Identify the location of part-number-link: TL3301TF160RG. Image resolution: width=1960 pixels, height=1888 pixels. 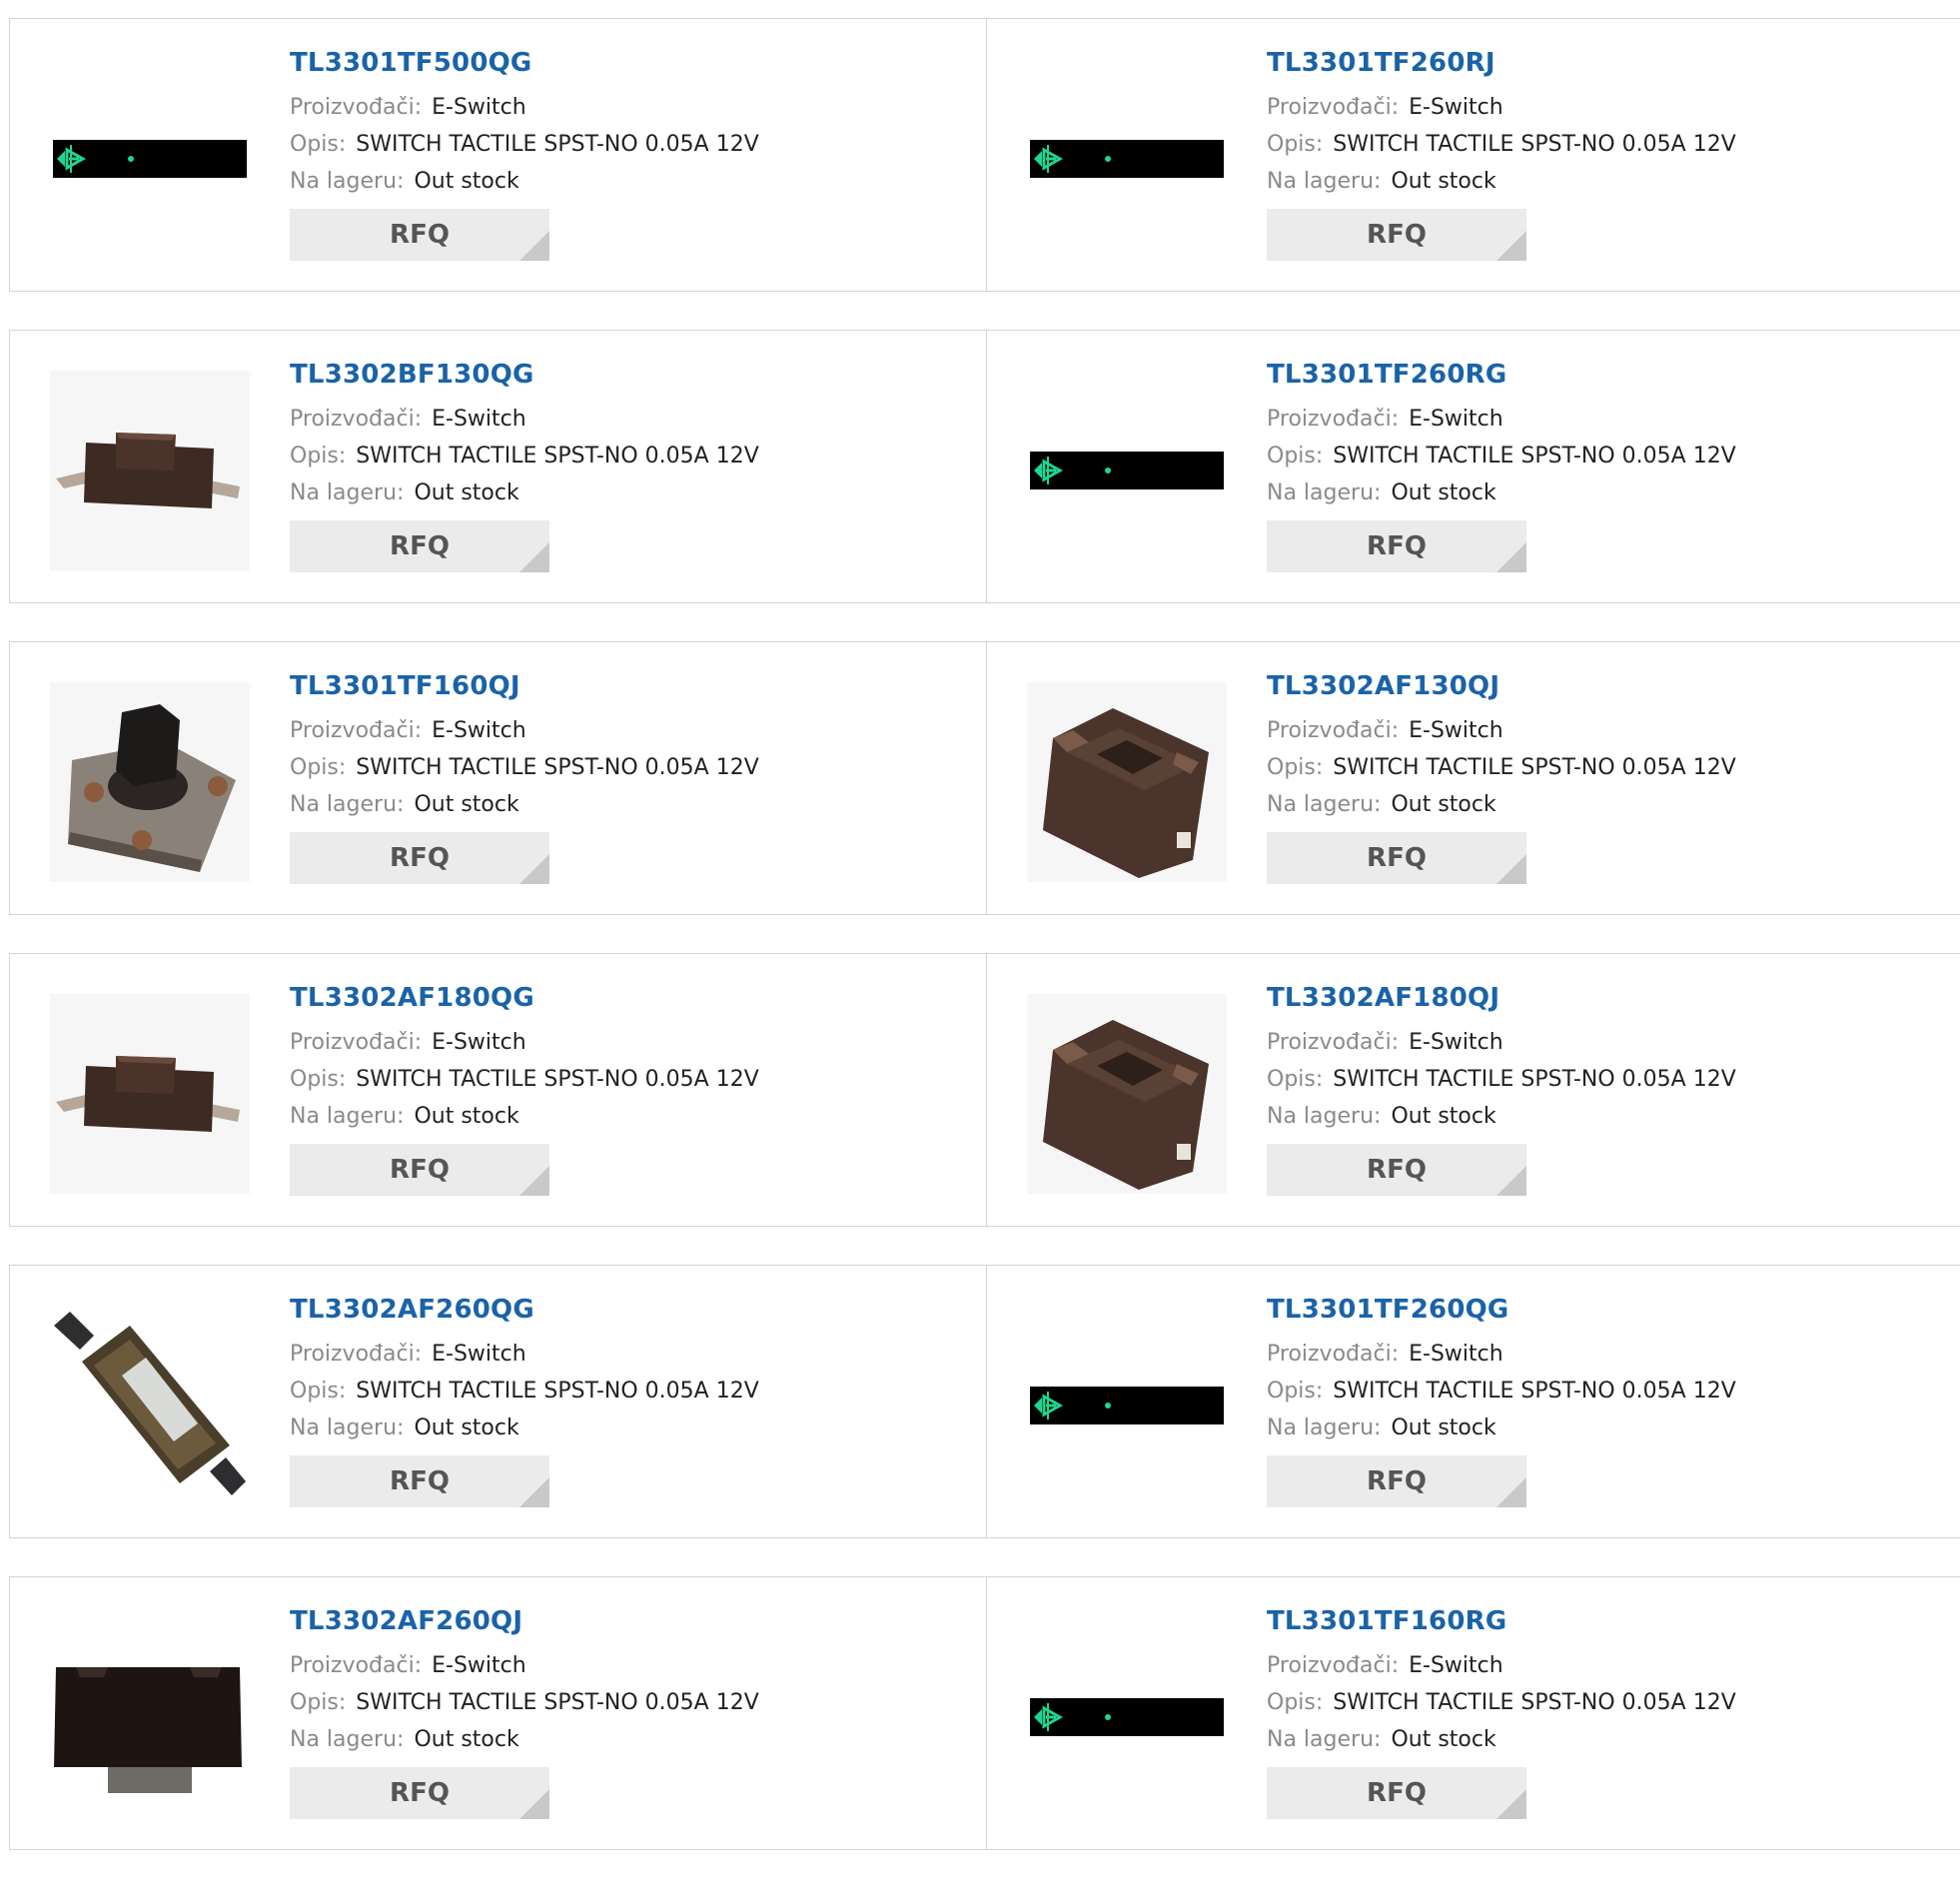
(1608, 1621).